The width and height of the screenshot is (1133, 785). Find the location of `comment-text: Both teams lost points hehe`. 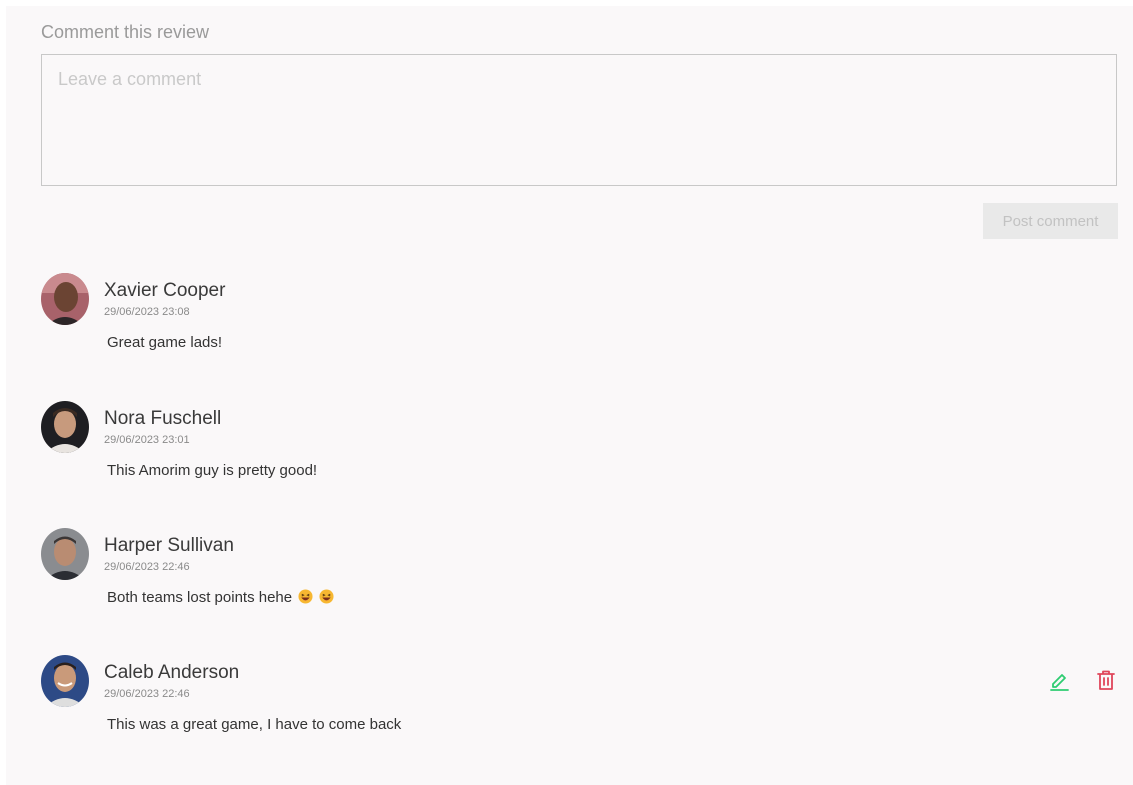

comment-text: Both teams lost points hehe is located at coordinates (220, 597).